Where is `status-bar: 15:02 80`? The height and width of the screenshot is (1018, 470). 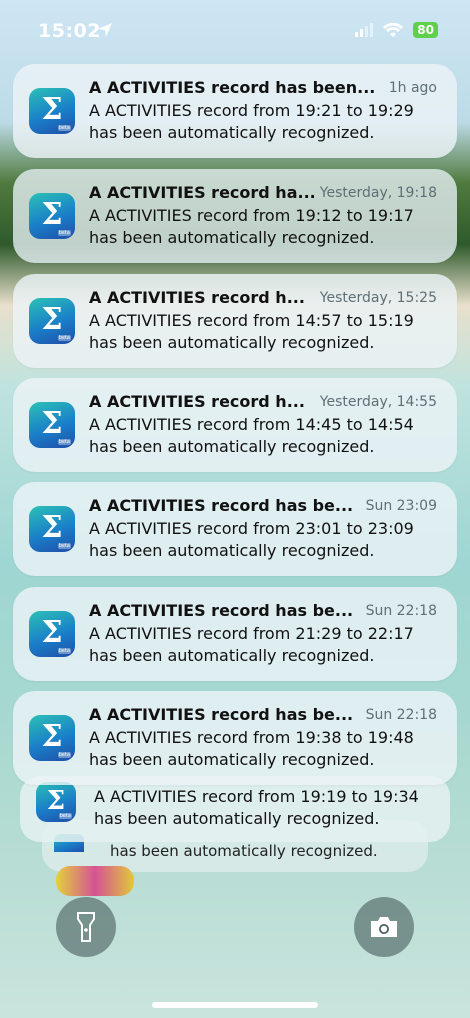
status-bar: 15:02 80 is located at coordinates (235, 30).